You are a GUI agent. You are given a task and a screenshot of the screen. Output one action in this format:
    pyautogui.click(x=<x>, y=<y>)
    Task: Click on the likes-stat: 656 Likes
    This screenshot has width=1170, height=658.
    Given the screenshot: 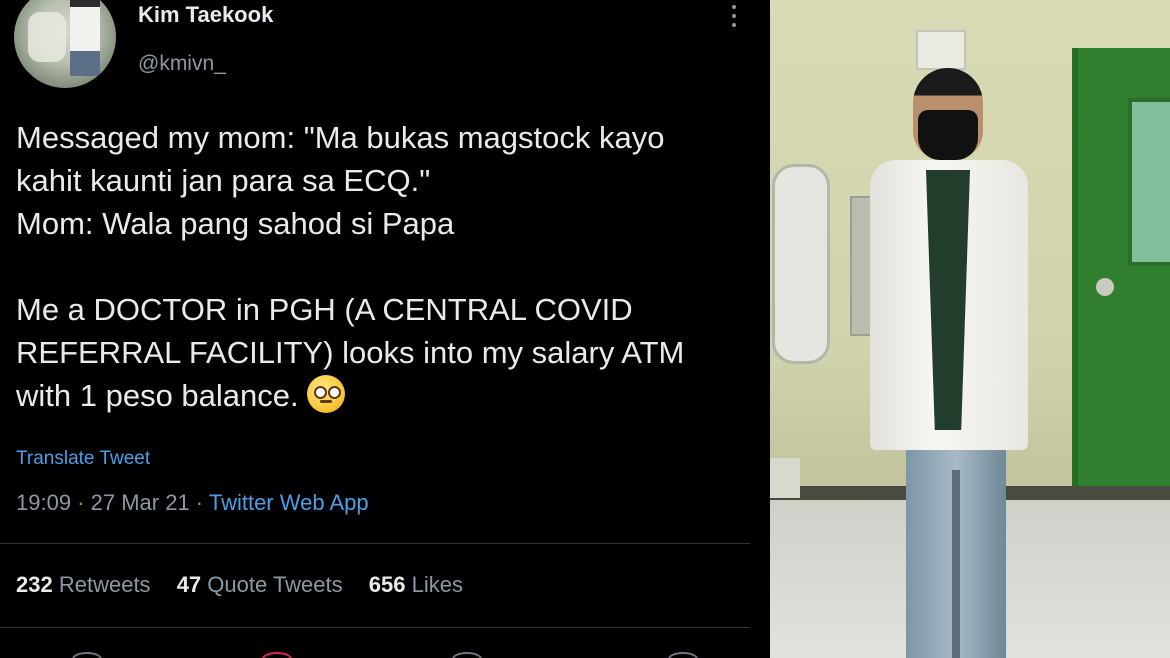 What is the action you would take?
    pyautogui.click(x=416, y=584)
    